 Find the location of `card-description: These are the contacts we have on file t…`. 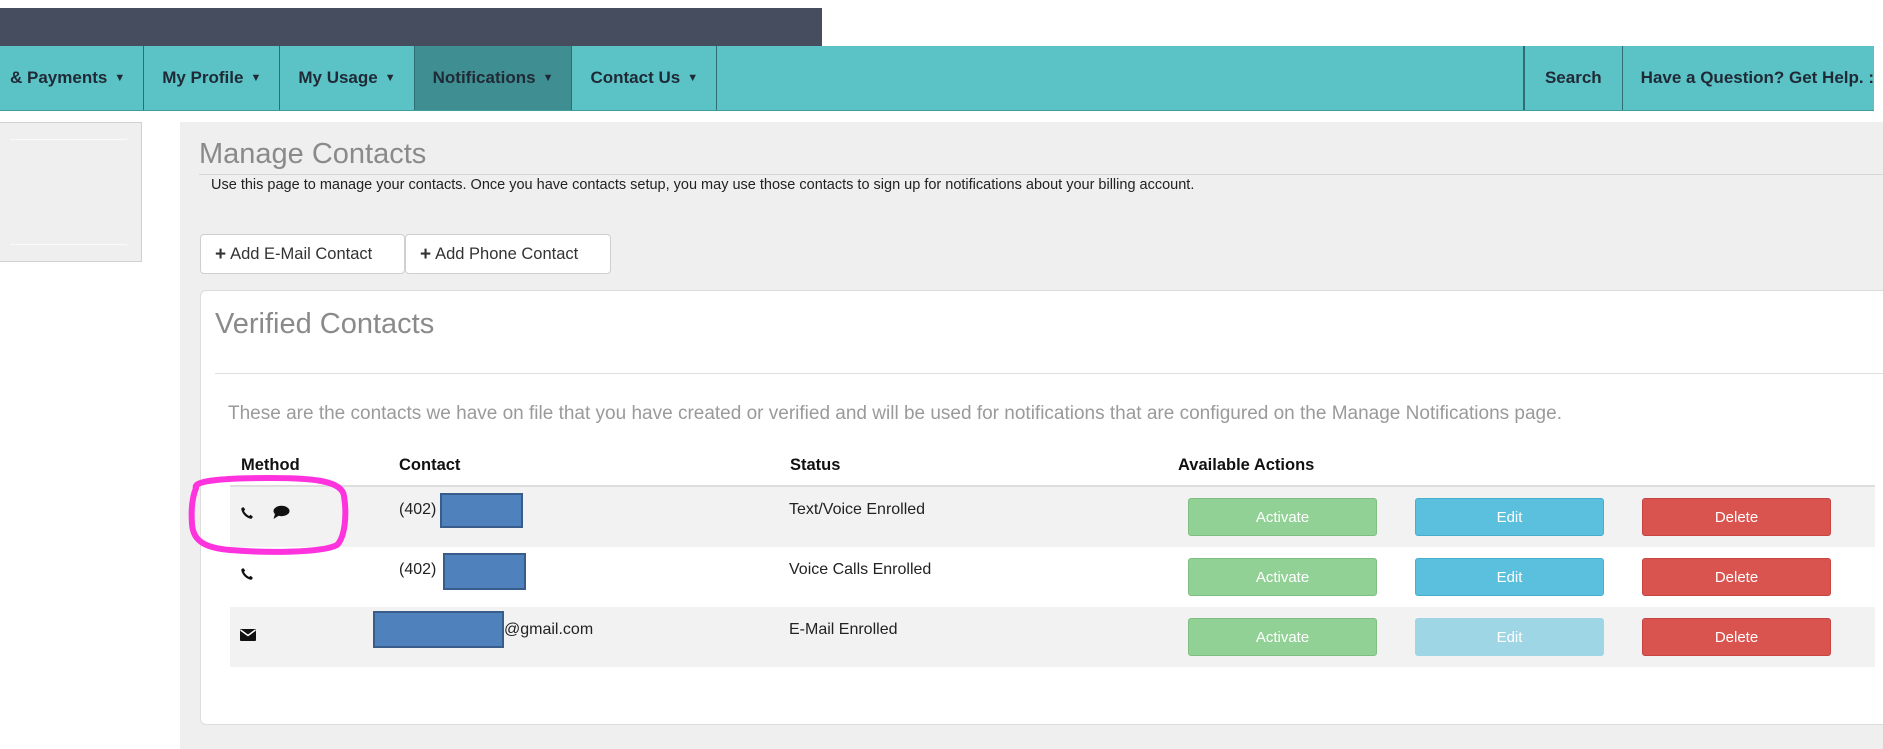

card-description: These are the contacts we have on file t… is located at coordinates (895, 413).